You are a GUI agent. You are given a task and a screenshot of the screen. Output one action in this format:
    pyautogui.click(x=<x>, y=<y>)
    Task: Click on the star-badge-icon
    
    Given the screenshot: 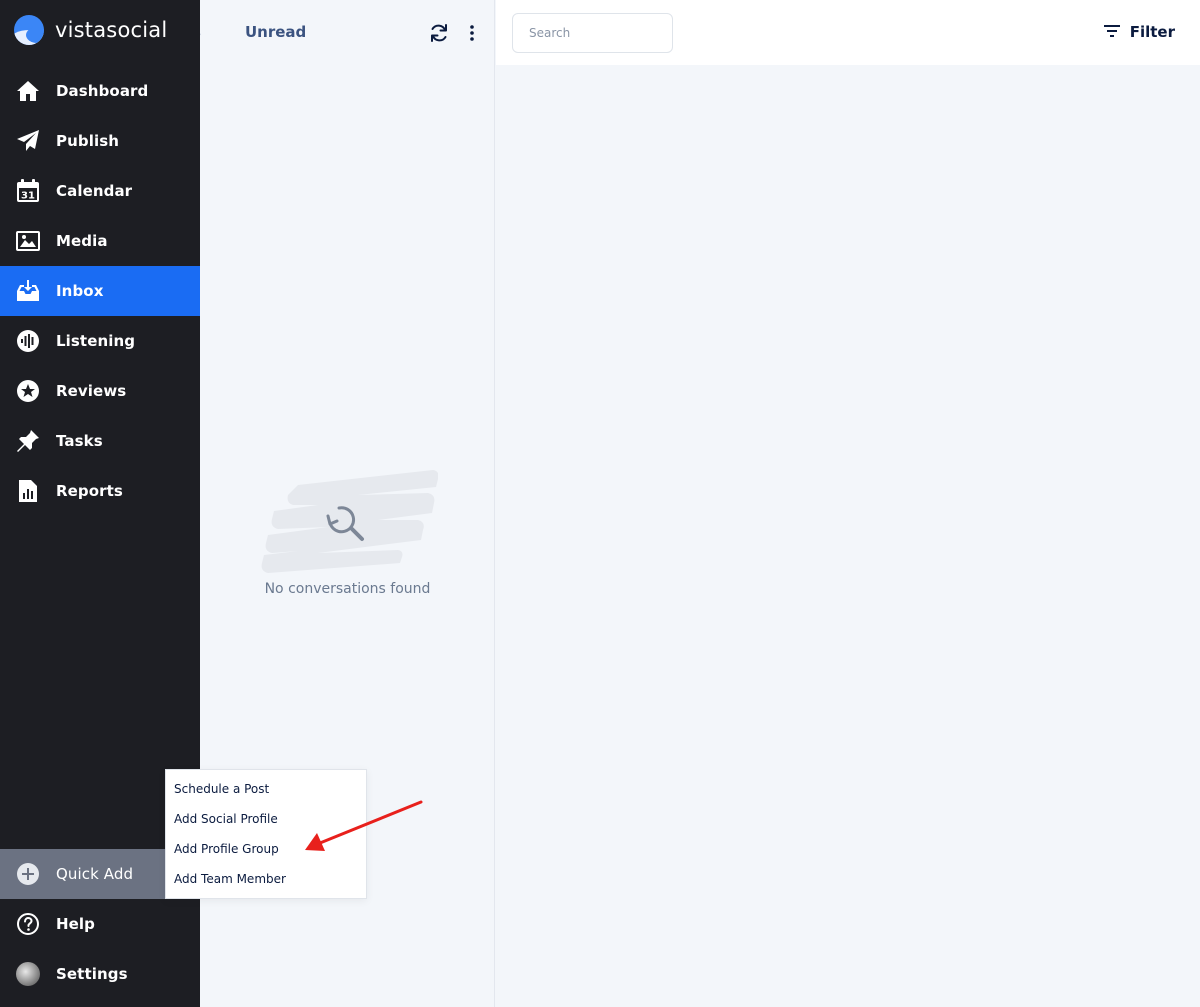 What is the action you would take?
    pyautogui.click(x=28, y=391)
    